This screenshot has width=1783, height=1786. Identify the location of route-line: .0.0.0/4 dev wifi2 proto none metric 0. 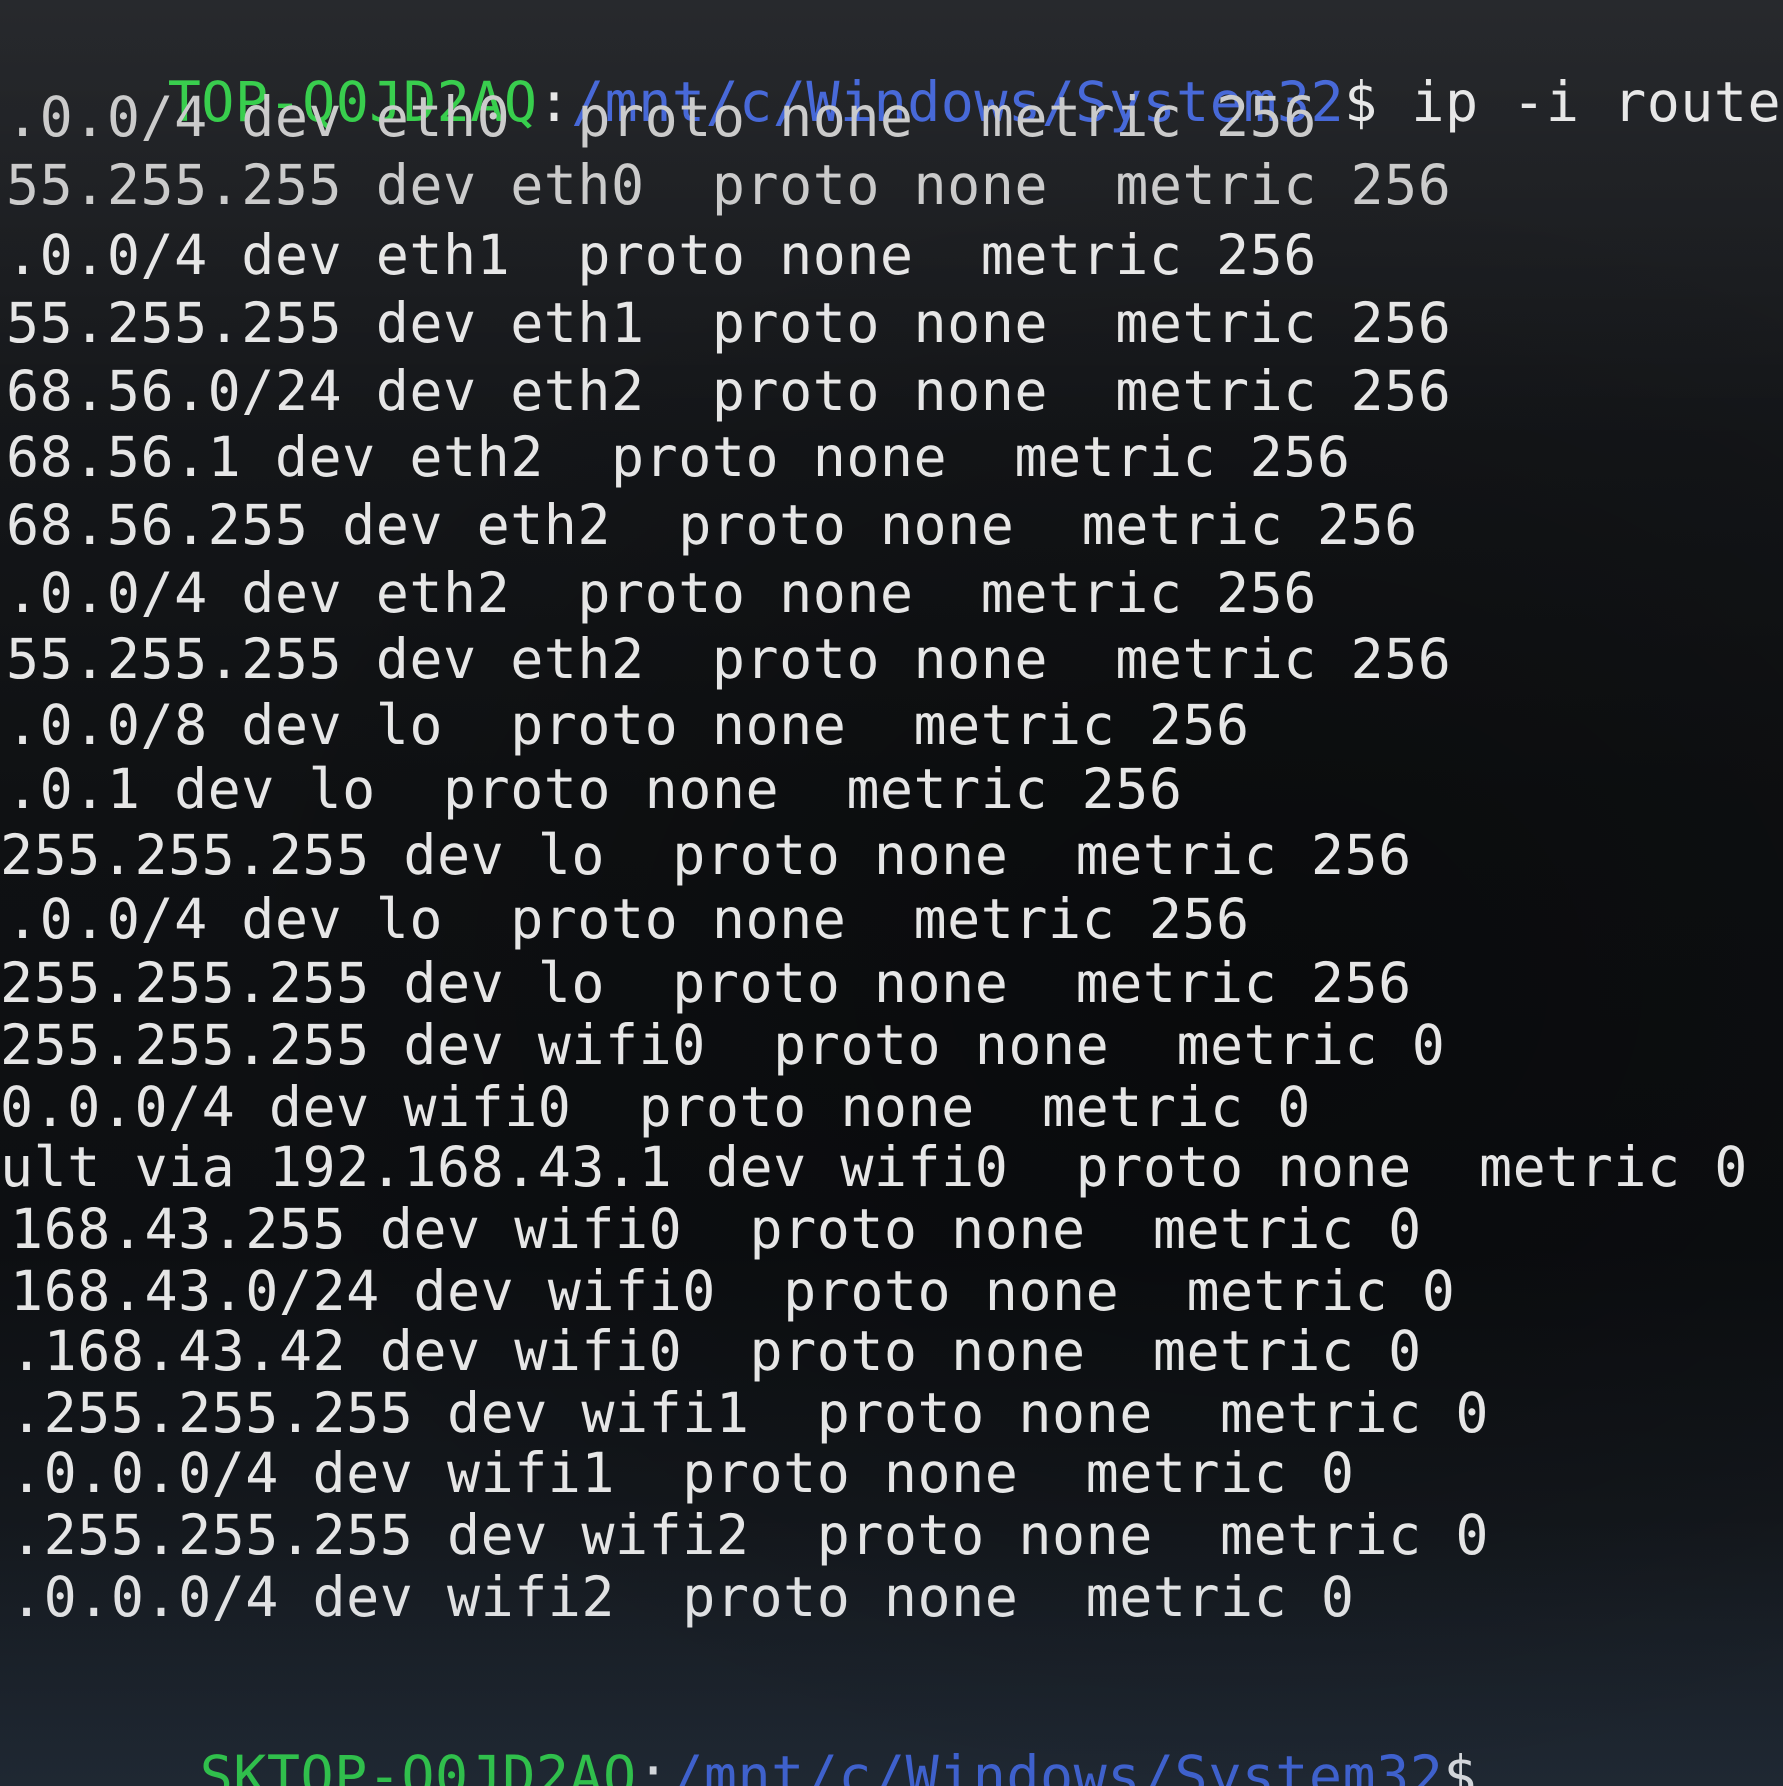
(682, 1597).